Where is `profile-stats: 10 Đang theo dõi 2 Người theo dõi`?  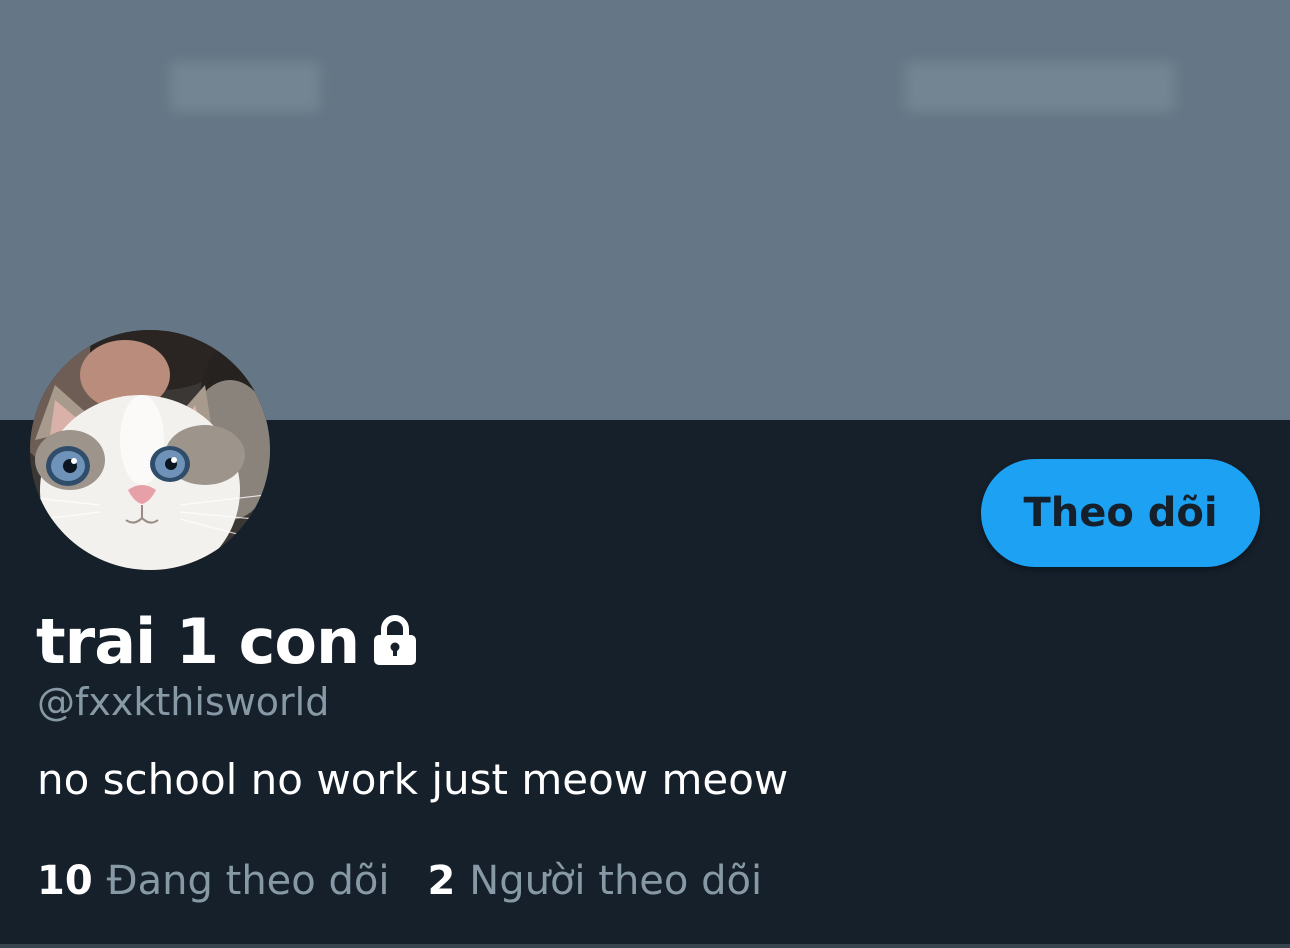
profile-stats: 10 Đang theo dõi 2 Người theo dõi is located at coordinates (399, 881).